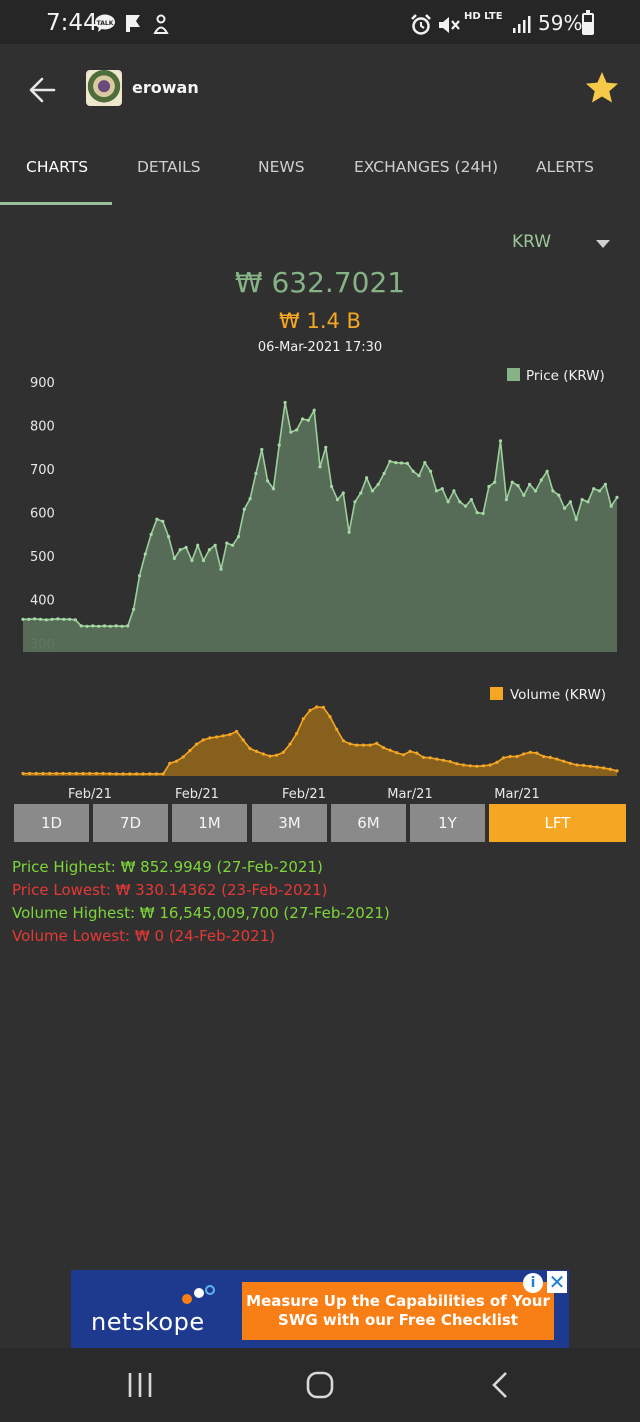  I want to click on chevron-down-icon, so click(603, 244).